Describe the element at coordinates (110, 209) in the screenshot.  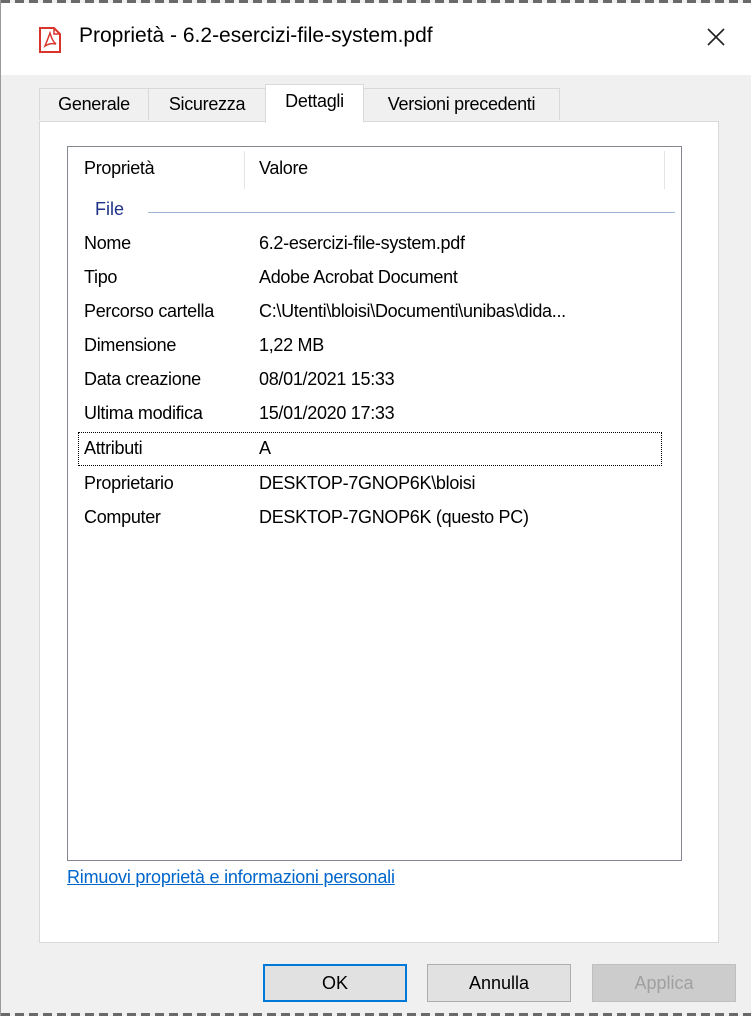
I see `group-label: File` at that location.